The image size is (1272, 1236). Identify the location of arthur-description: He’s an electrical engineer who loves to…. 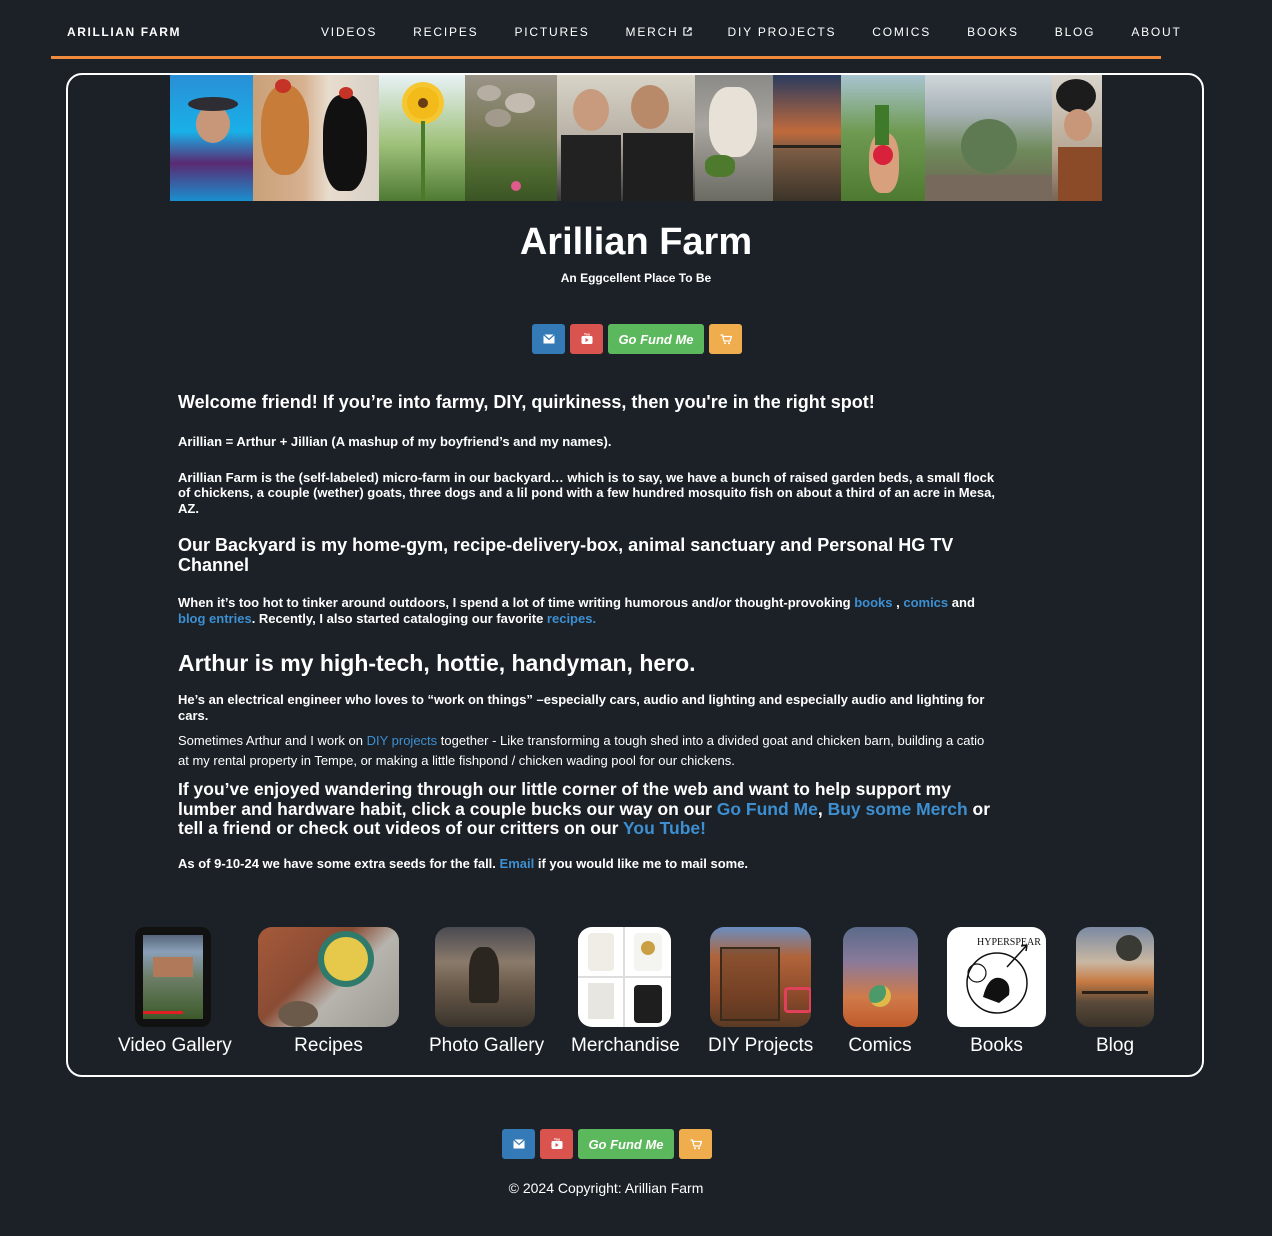
(581, 707).